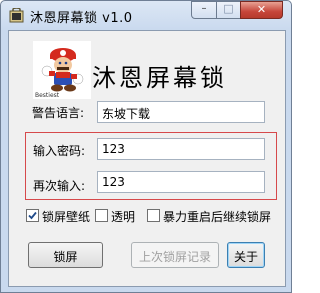 This screenshot has height=293, width=320. What do you see at coordinates (66, 217) in the screenshot?
I see `wallpaper-label: 锁屏壁纸` at bounding box center [66, 217].